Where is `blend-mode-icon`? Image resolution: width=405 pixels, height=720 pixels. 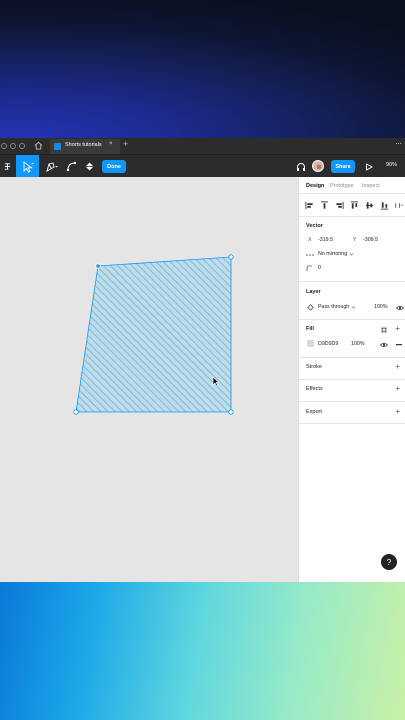 blend-mode-icon is located at coordinates (310, 307).